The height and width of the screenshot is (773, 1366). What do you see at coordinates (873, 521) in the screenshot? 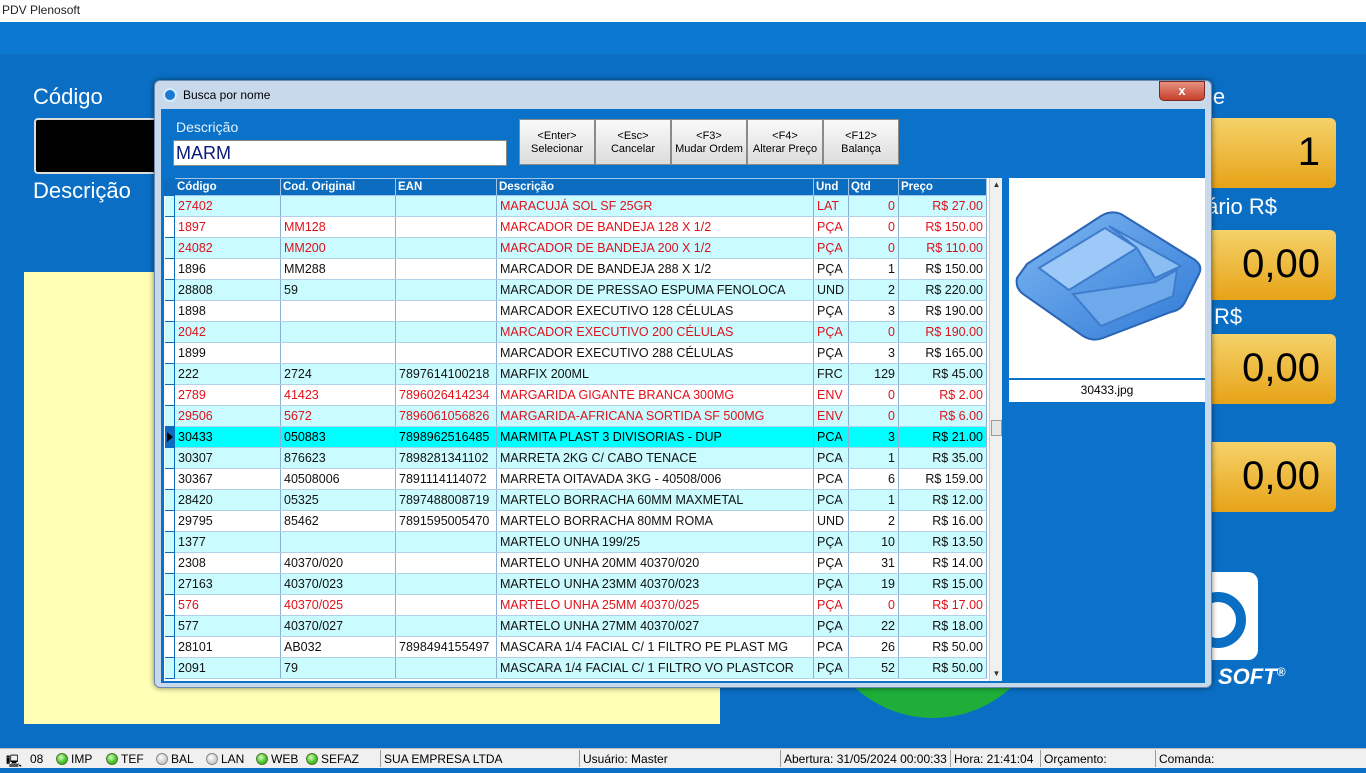
I see `cell-qtd: 2` at bounding box center [873, 521].